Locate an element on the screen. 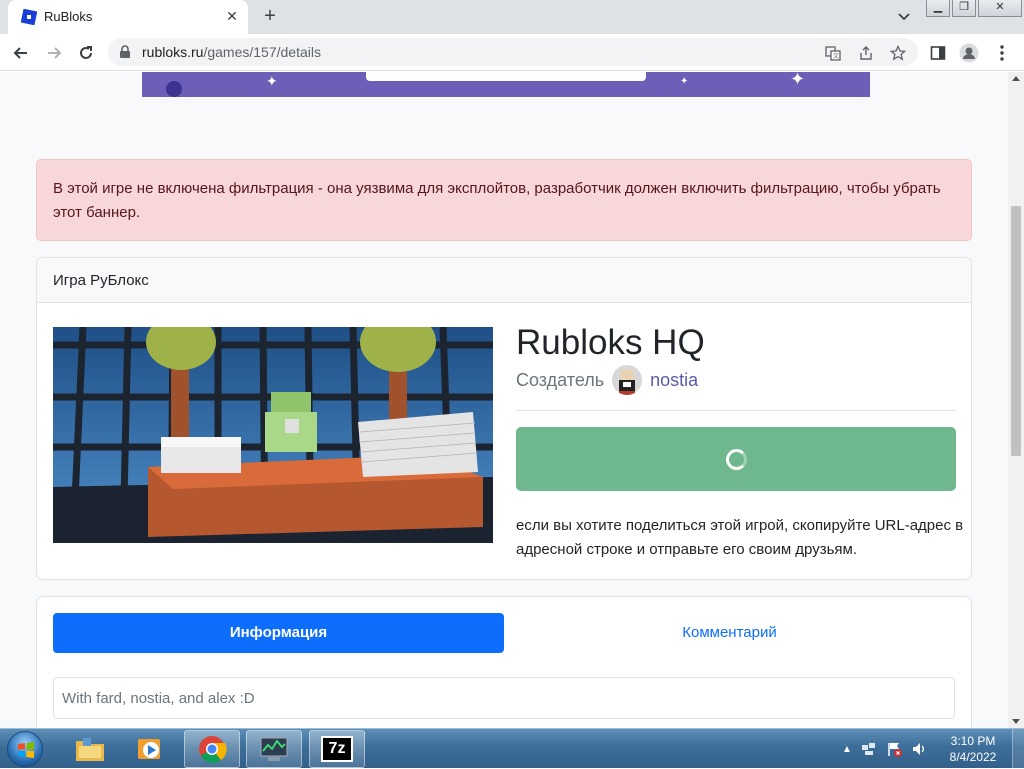 The image size is (1024, 769). start-button is located at coordinates (25, 749).